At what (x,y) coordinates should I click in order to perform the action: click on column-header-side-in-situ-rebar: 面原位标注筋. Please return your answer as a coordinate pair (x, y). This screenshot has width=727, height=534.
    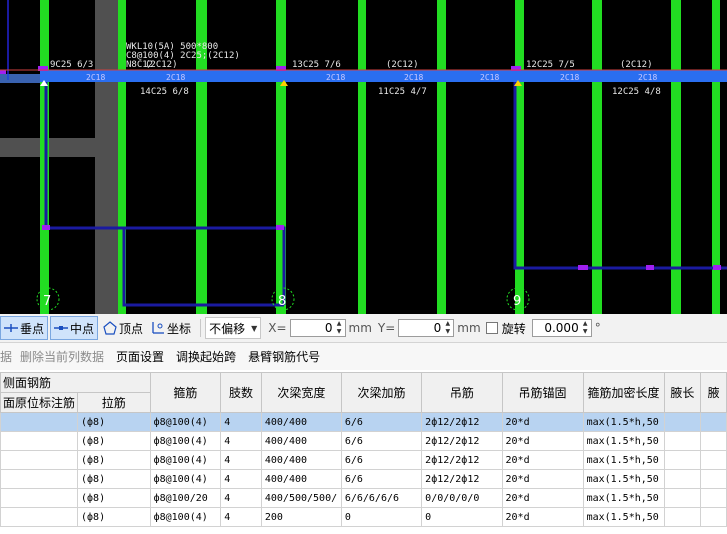
    Looking at the image, I should click on (39, 402).